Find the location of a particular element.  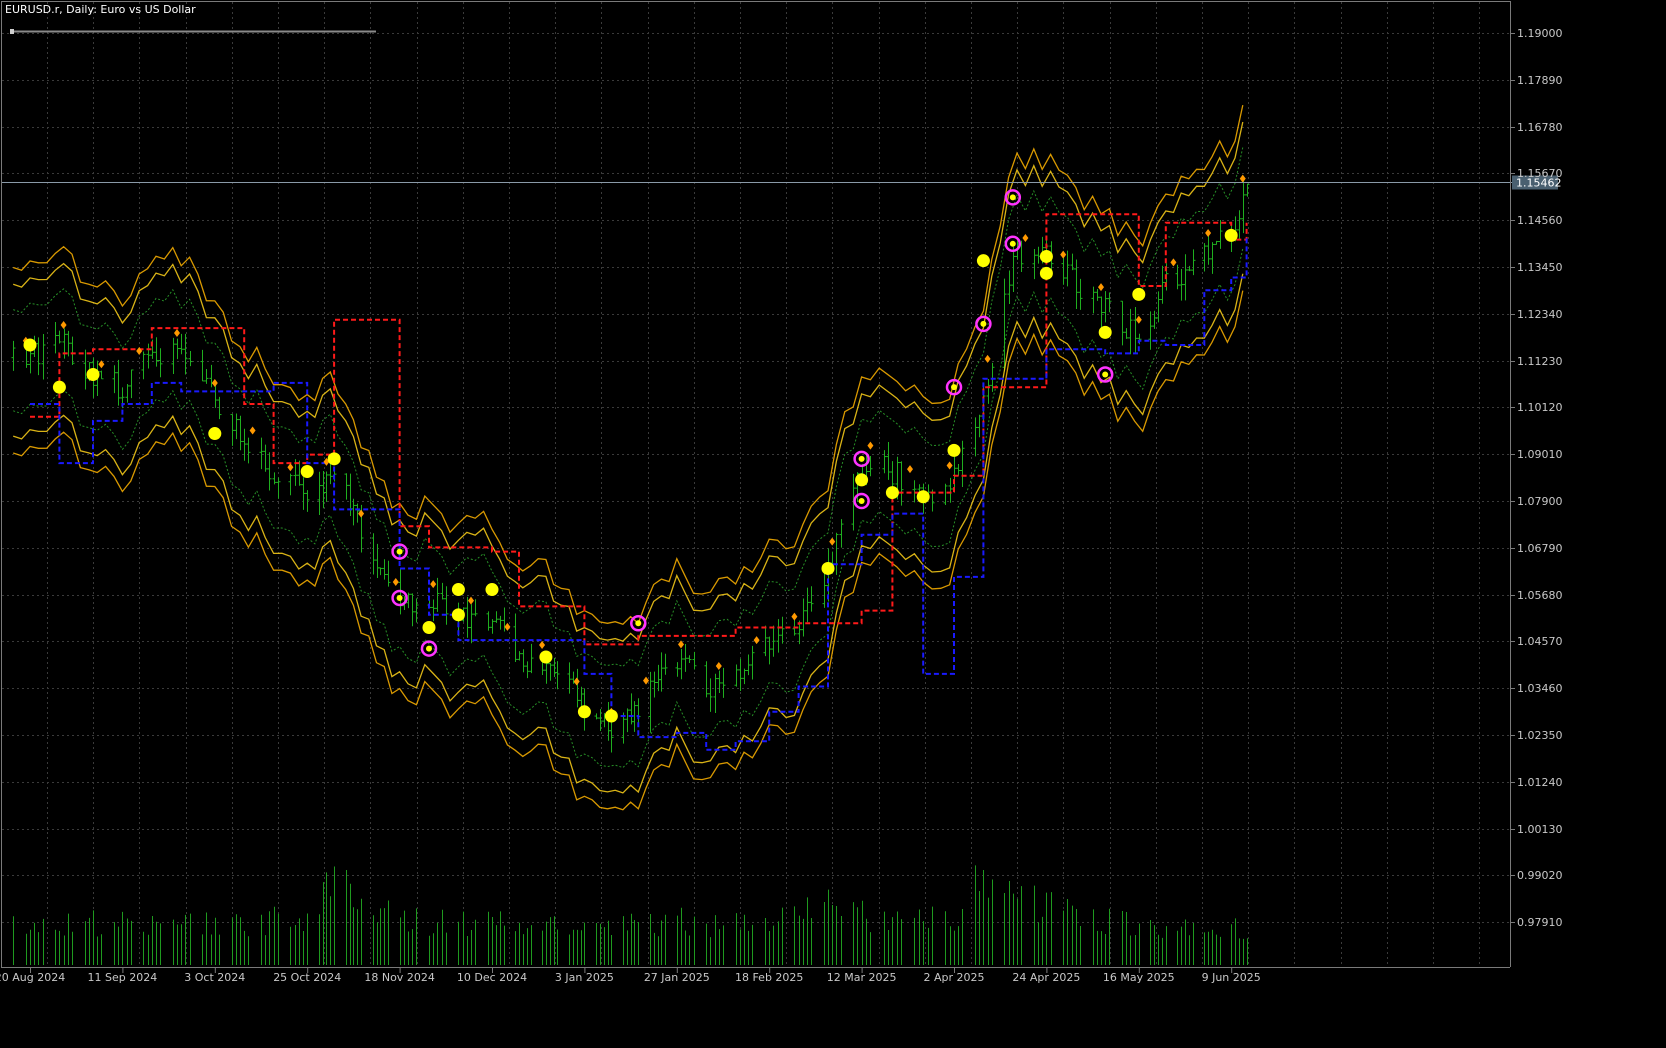

y-tick-label: 1.13450 is located at coordinates (1540, 267).